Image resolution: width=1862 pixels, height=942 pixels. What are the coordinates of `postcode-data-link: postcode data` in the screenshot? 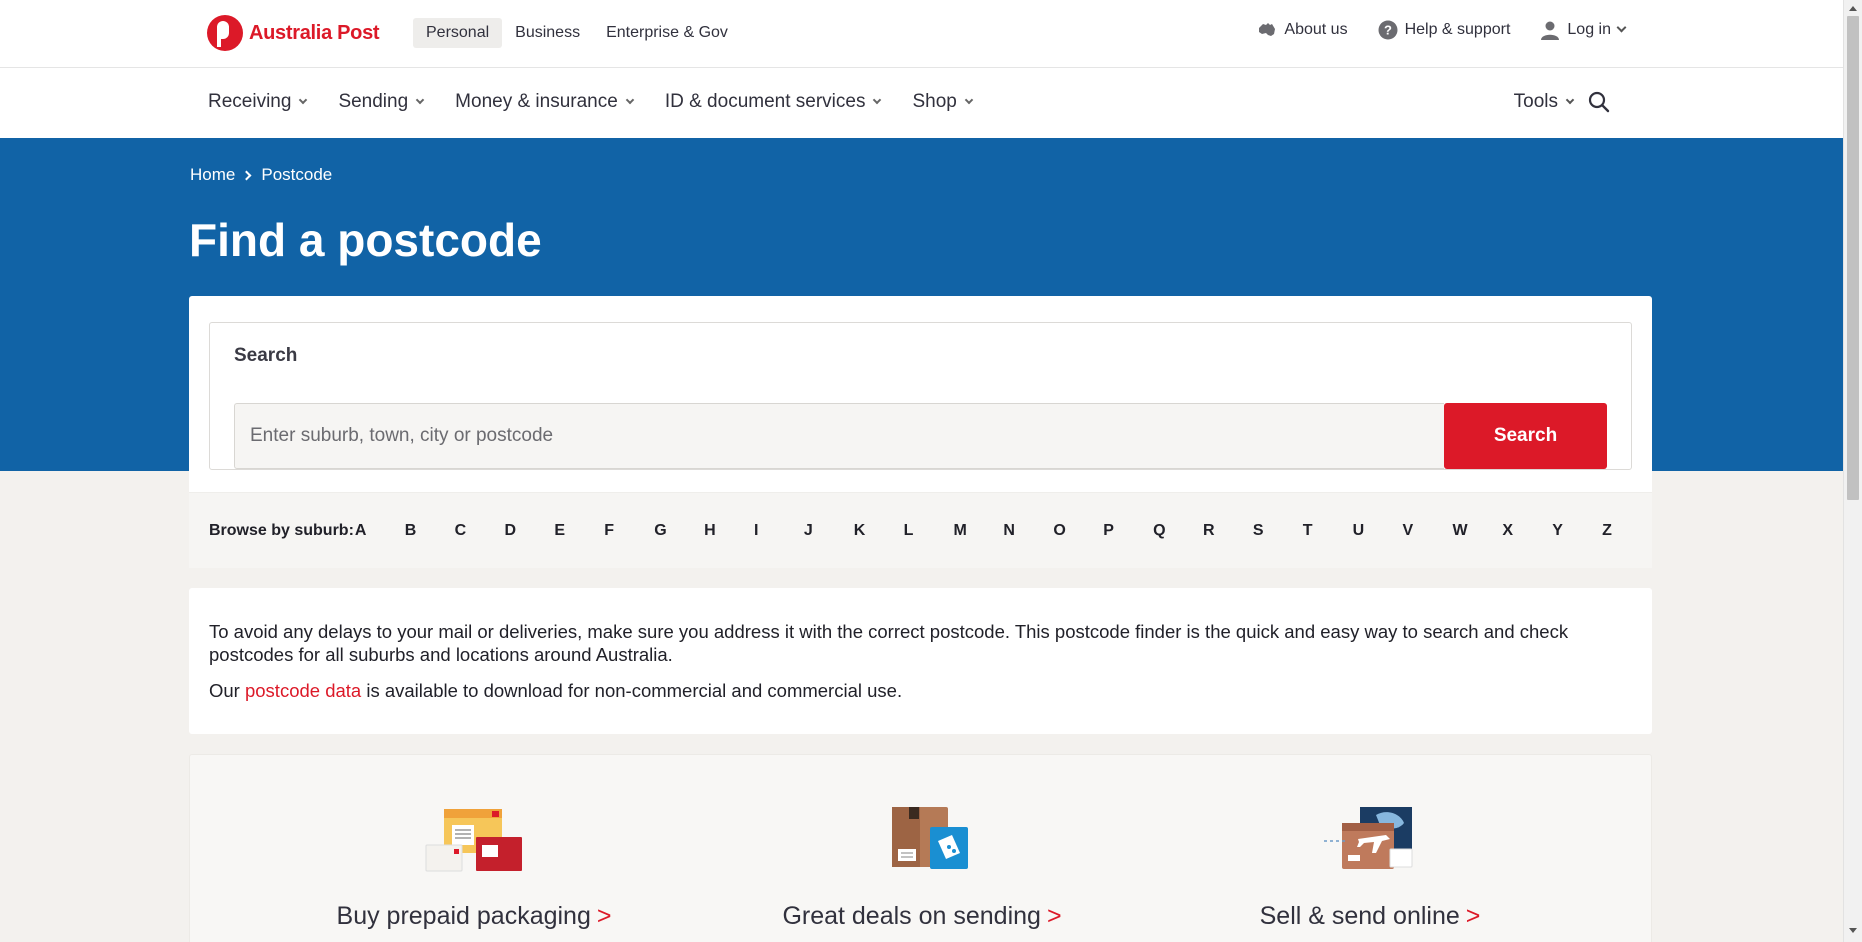 It's located at (303, 690).